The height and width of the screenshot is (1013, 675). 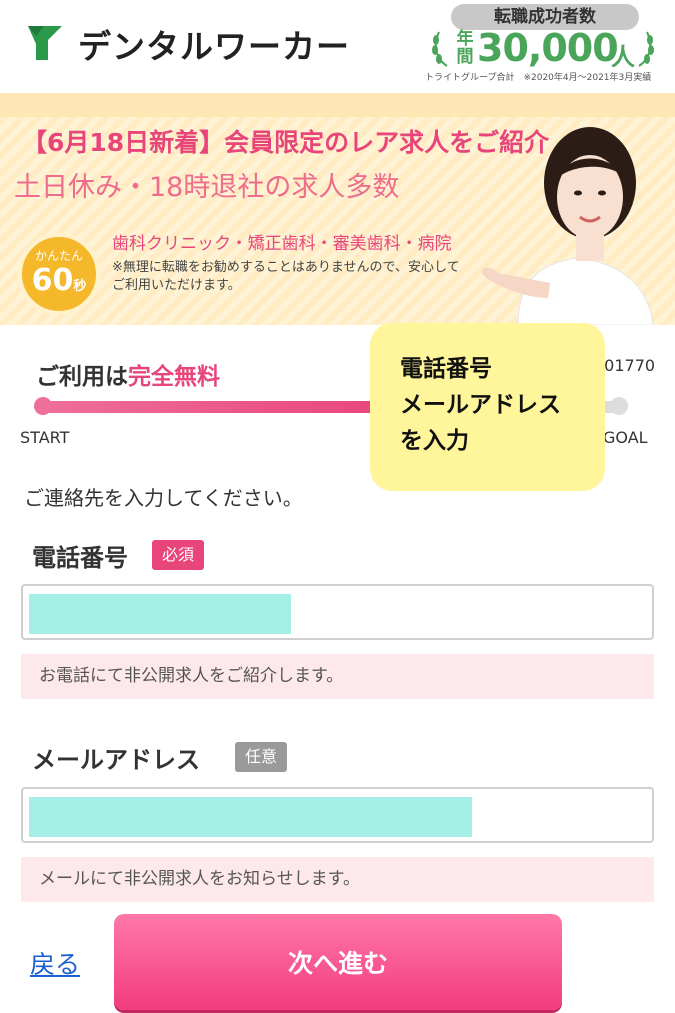 What do you see at coordinates (337, 676) in the screenshot?
I see `phone-helper-text: お電話にて非公開求人をご紹介します。` at bounding box center [337, 676].